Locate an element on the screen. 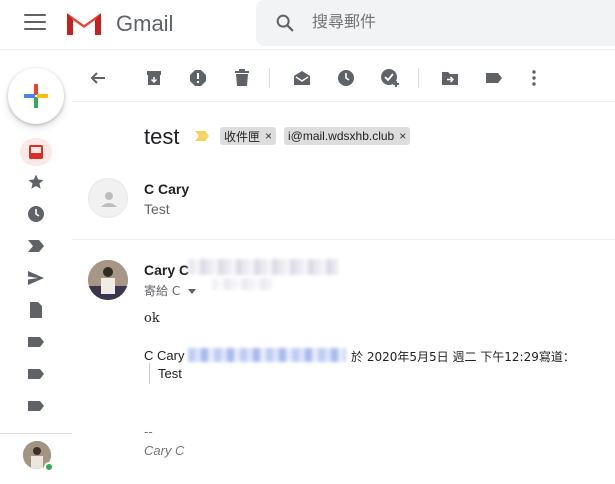 This screenshot has width=615, height=484. archive-icon is located at coordinates (154, 78).